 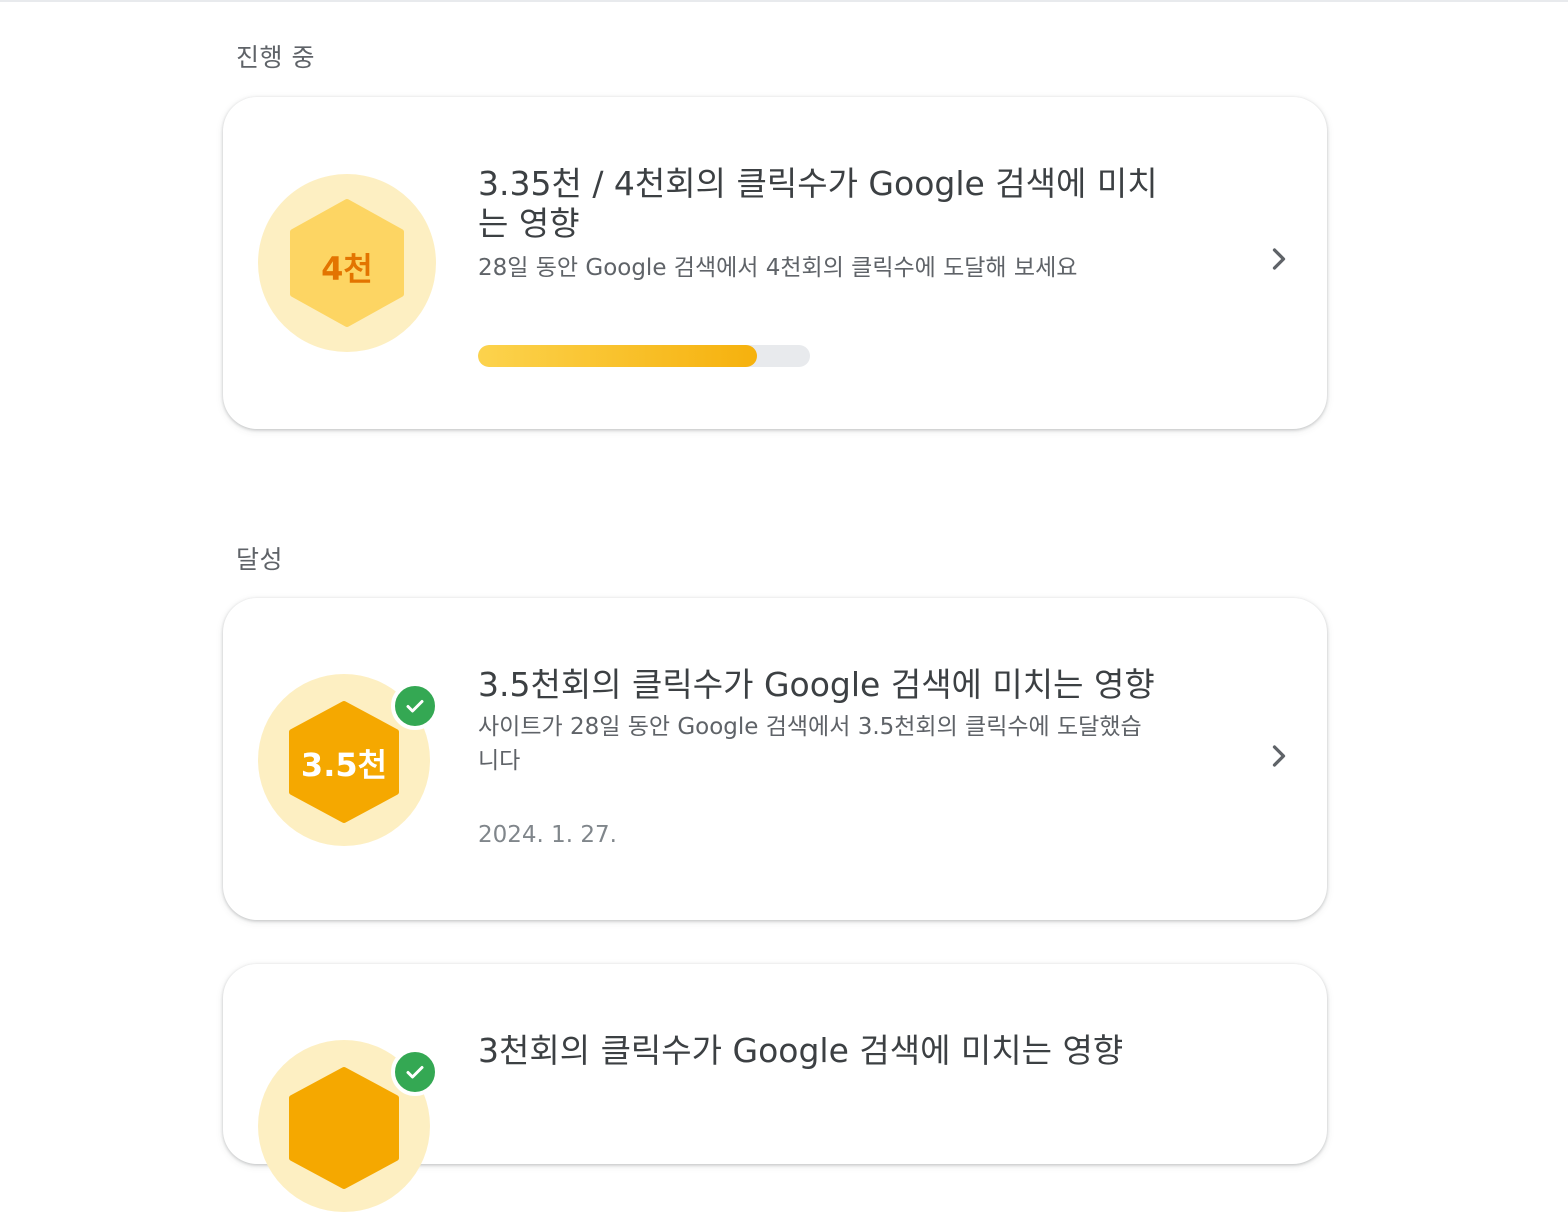 I want to click on milestone-progress-bar, so click(x=644, y=356).